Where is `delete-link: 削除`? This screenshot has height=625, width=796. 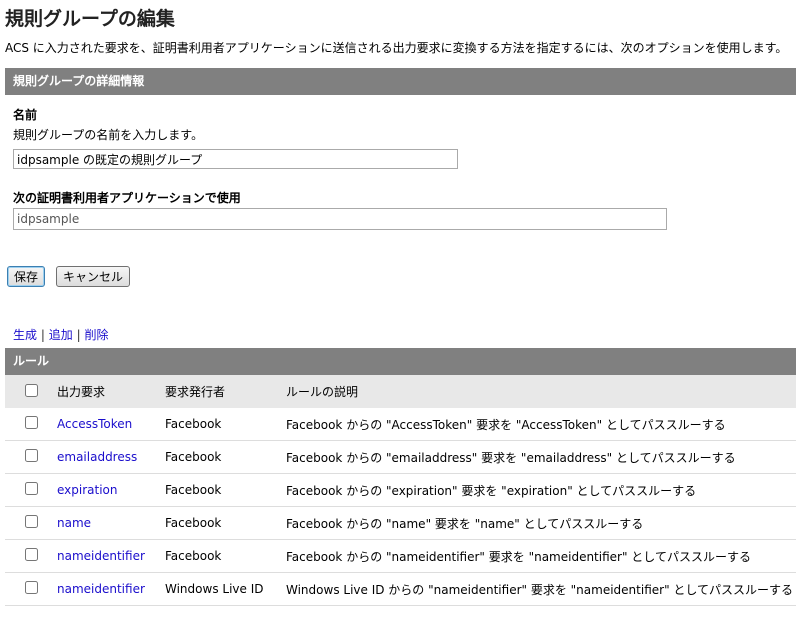 delete-link: 削除 is located at coordinates (96, 335).